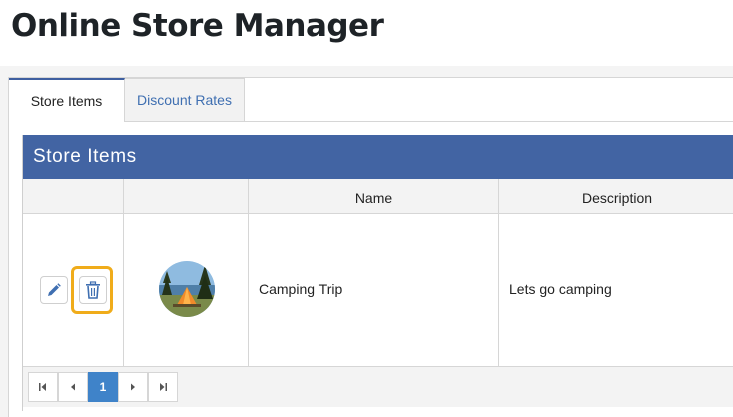  I want to click on first-page-button, so click(43, 387).